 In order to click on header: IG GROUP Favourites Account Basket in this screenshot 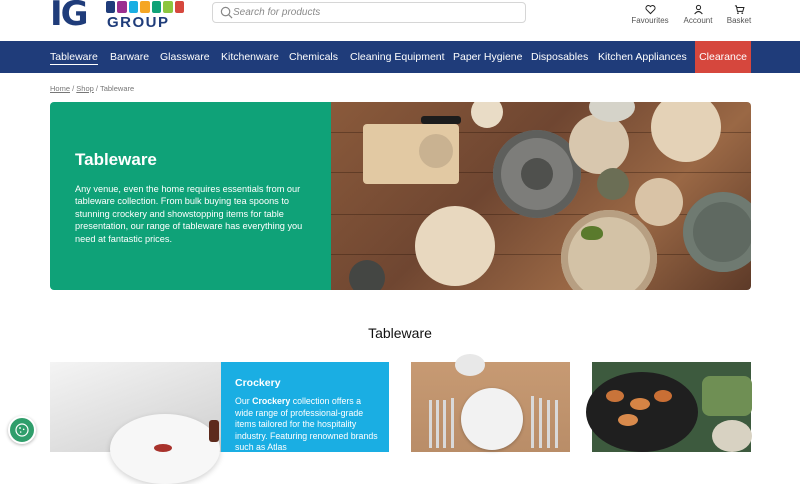, I will do `click(400, 20)`.